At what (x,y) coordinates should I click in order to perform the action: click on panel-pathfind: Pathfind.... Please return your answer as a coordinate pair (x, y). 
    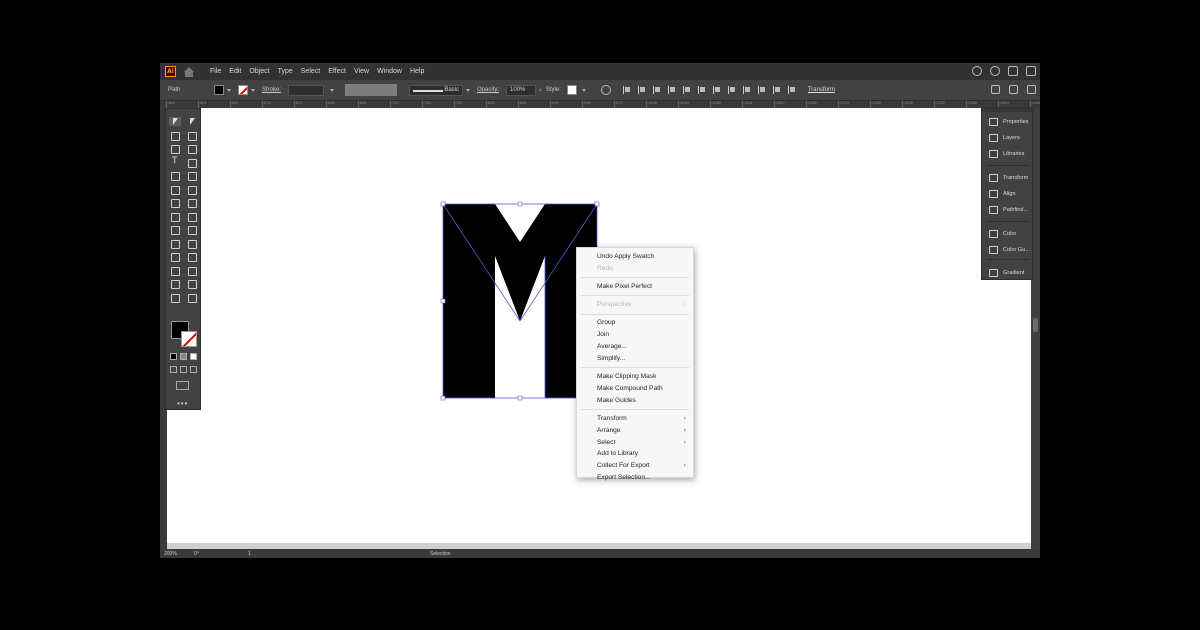
    Looking at the image, I should click on (1008, 210).